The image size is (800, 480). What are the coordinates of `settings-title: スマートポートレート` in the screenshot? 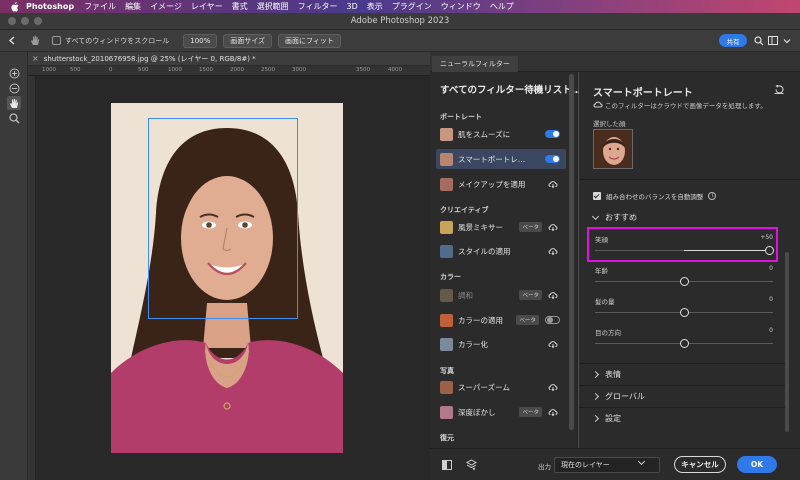 It's located at (643, 93).